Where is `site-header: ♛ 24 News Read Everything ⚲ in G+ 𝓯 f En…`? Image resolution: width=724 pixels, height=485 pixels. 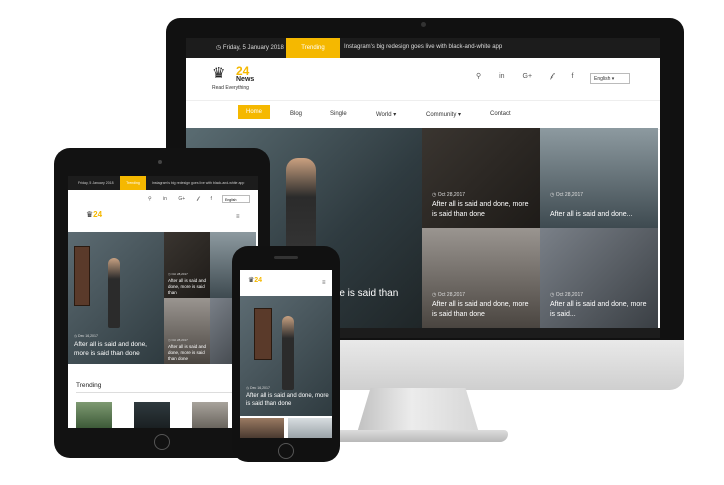 site-header: ♛ 24 News Read Everything ⚲ in G+ 𝓯 f En… is located at coordinates (423, 79).